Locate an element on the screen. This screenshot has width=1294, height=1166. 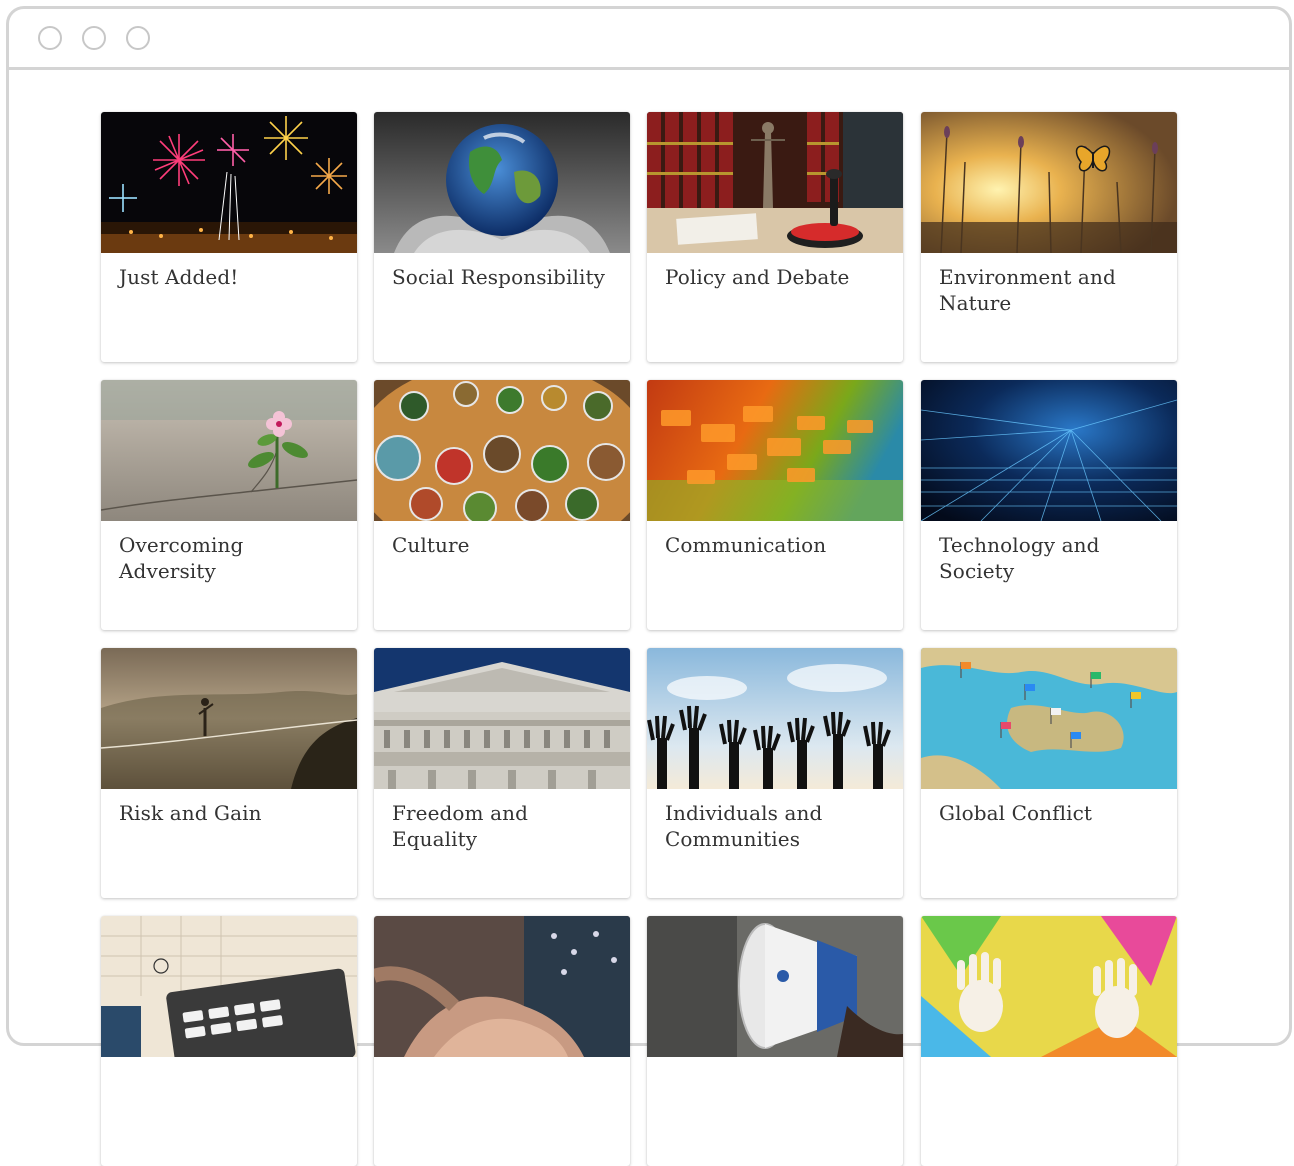
food-bowls-image is located at coordinates (502, 450).